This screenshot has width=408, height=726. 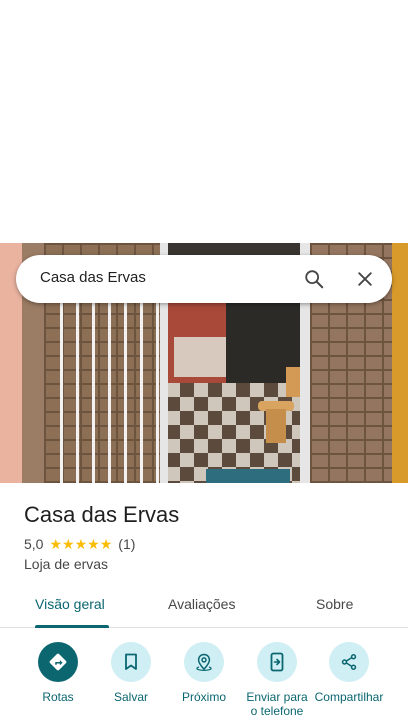 I want to click on rating-stars: ★ ★ ★ ★ ★, so click(x=80, y=544).